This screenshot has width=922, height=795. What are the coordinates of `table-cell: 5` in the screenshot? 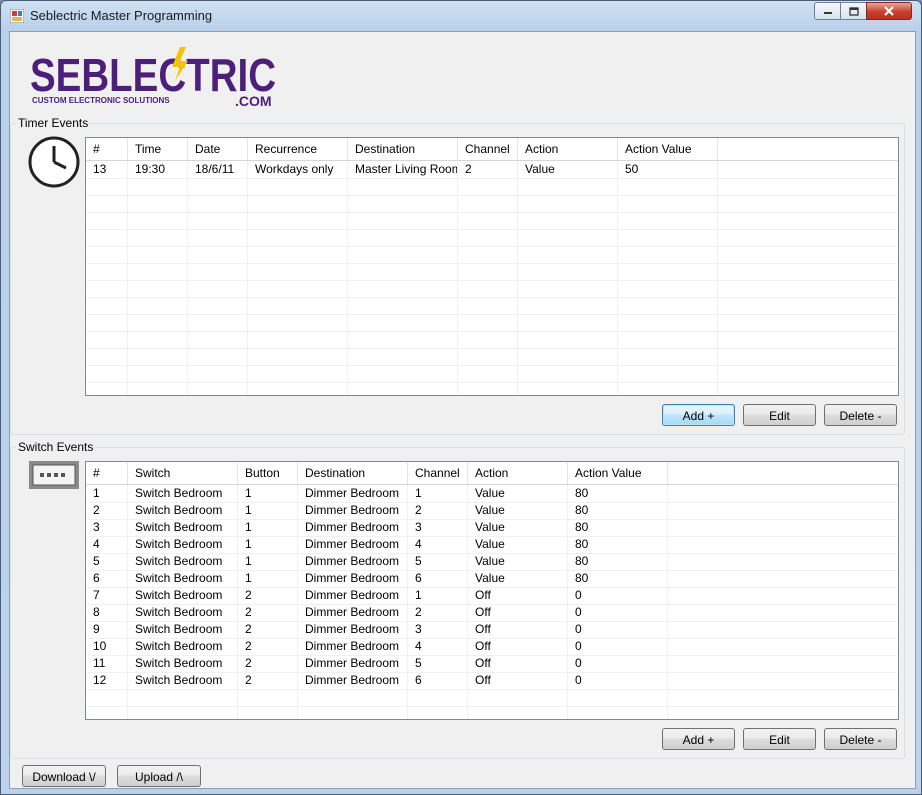 It's located at (418, 561).